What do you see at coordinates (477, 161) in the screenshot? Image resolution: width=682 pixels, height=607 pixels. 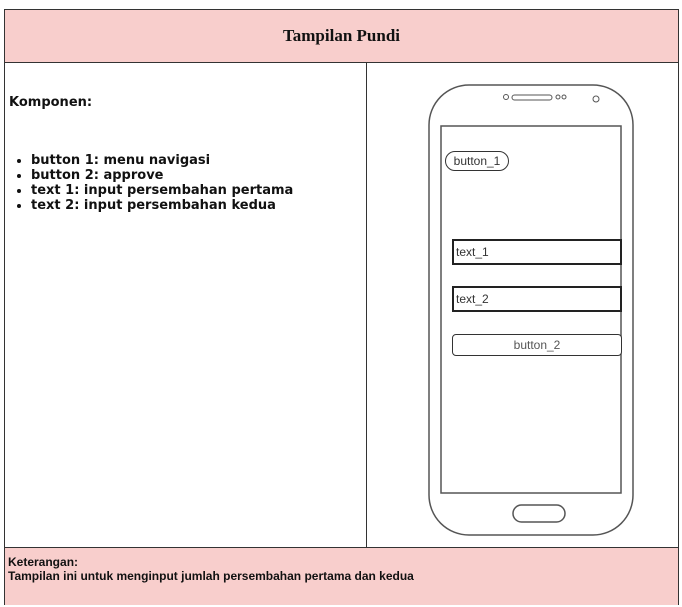 I see `mockup-button-1: button_1` at bounding box center [477, 161].